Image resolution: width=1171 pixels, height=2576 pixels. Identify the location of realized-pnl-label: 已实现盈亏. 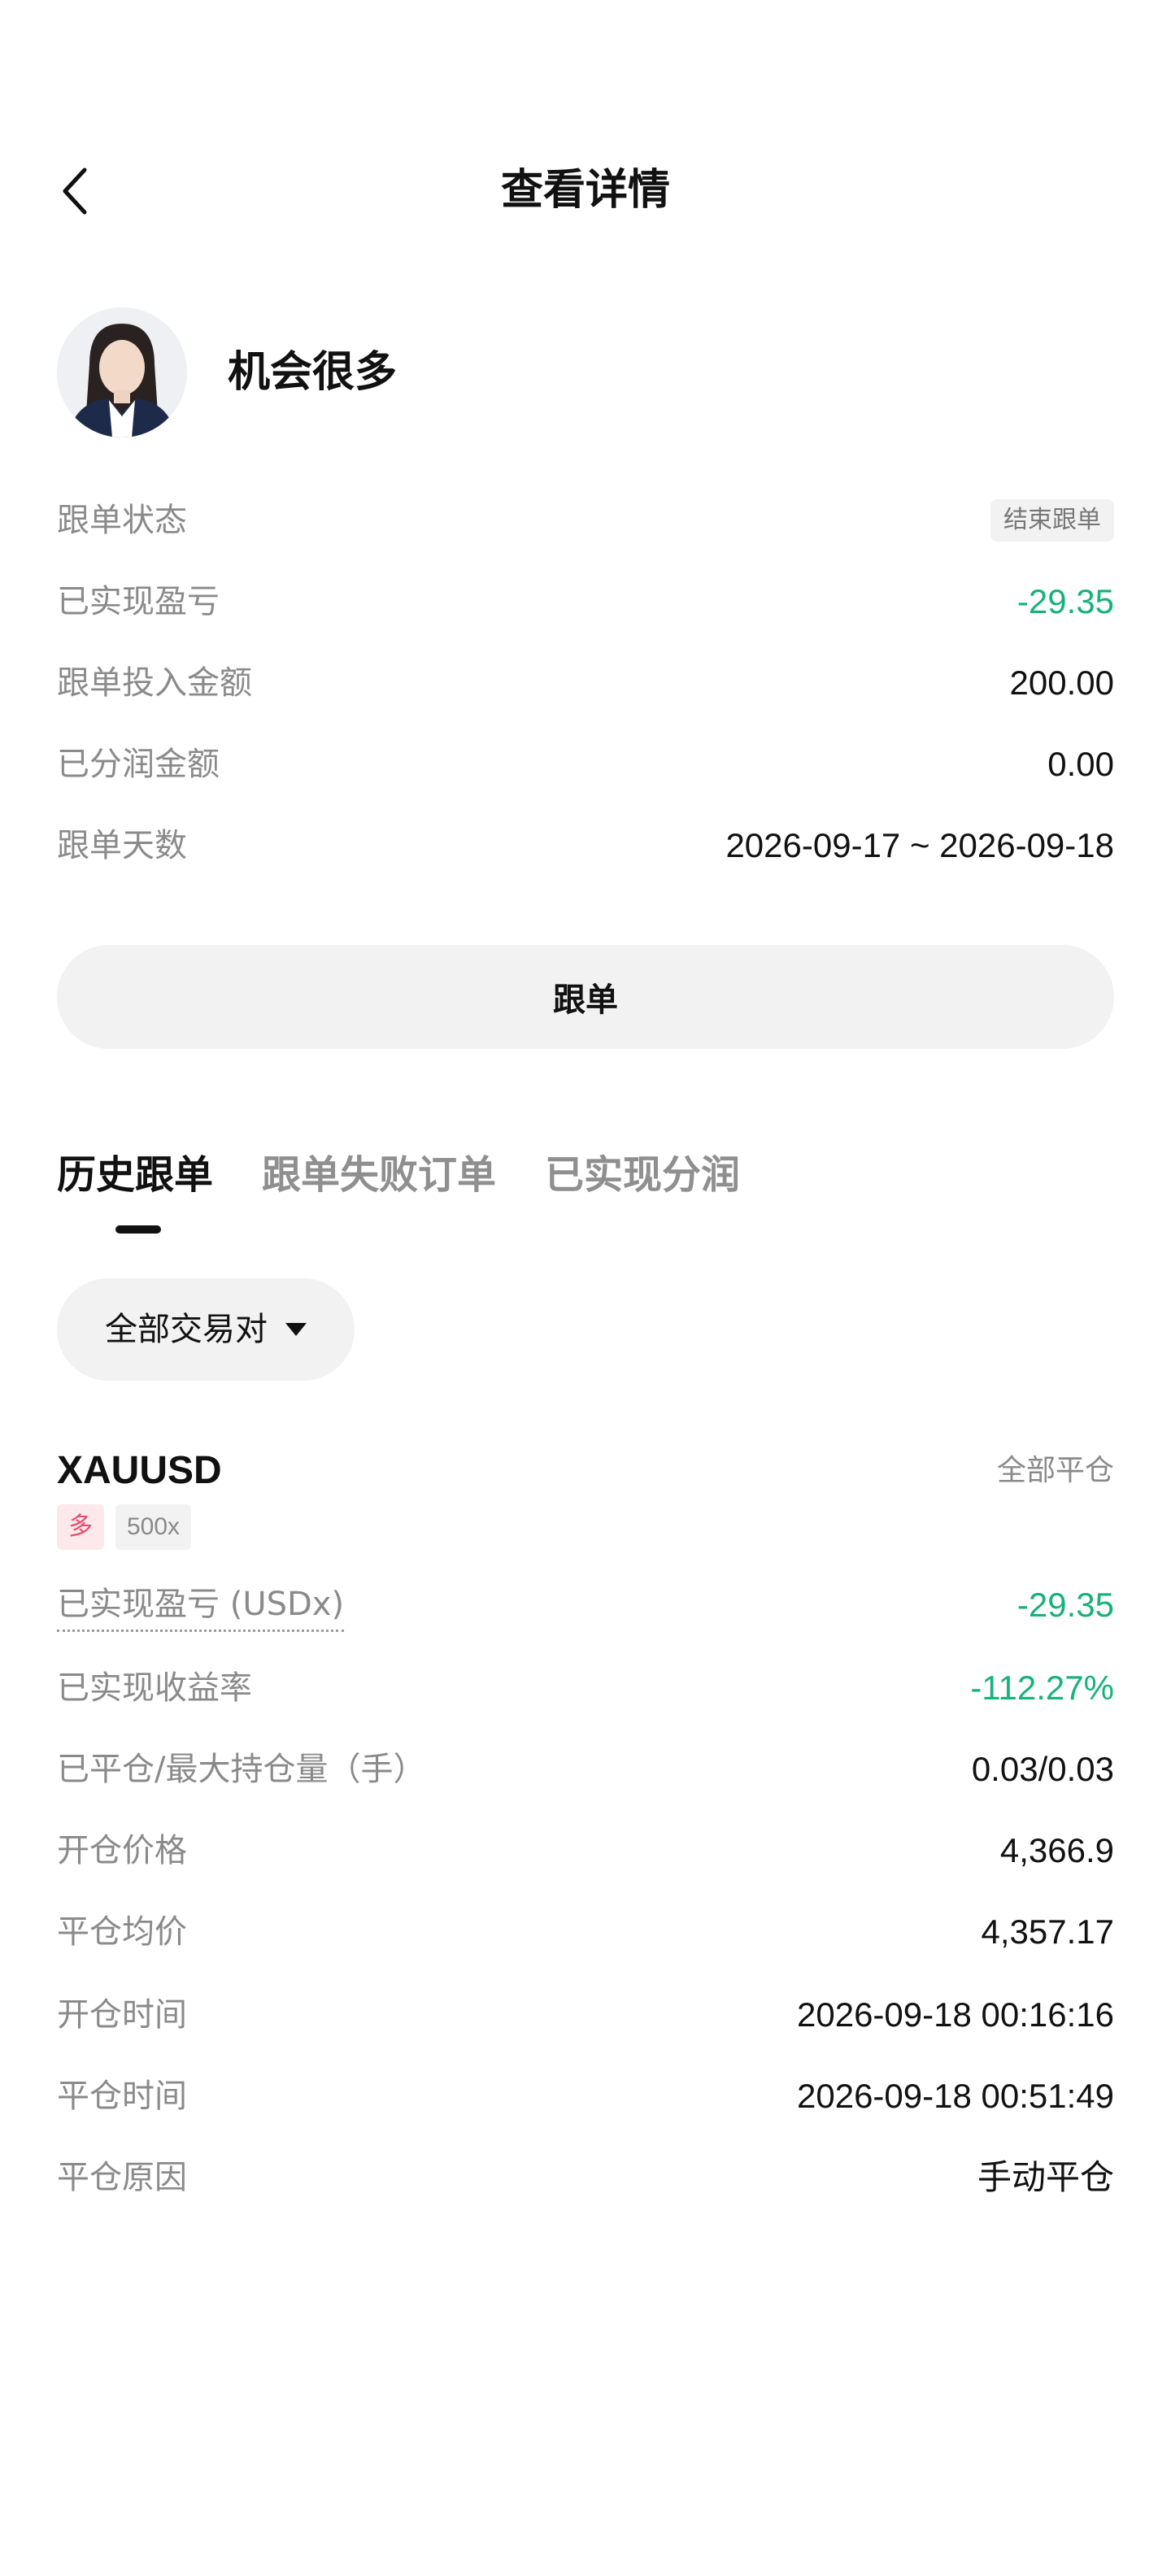
(139, 602).